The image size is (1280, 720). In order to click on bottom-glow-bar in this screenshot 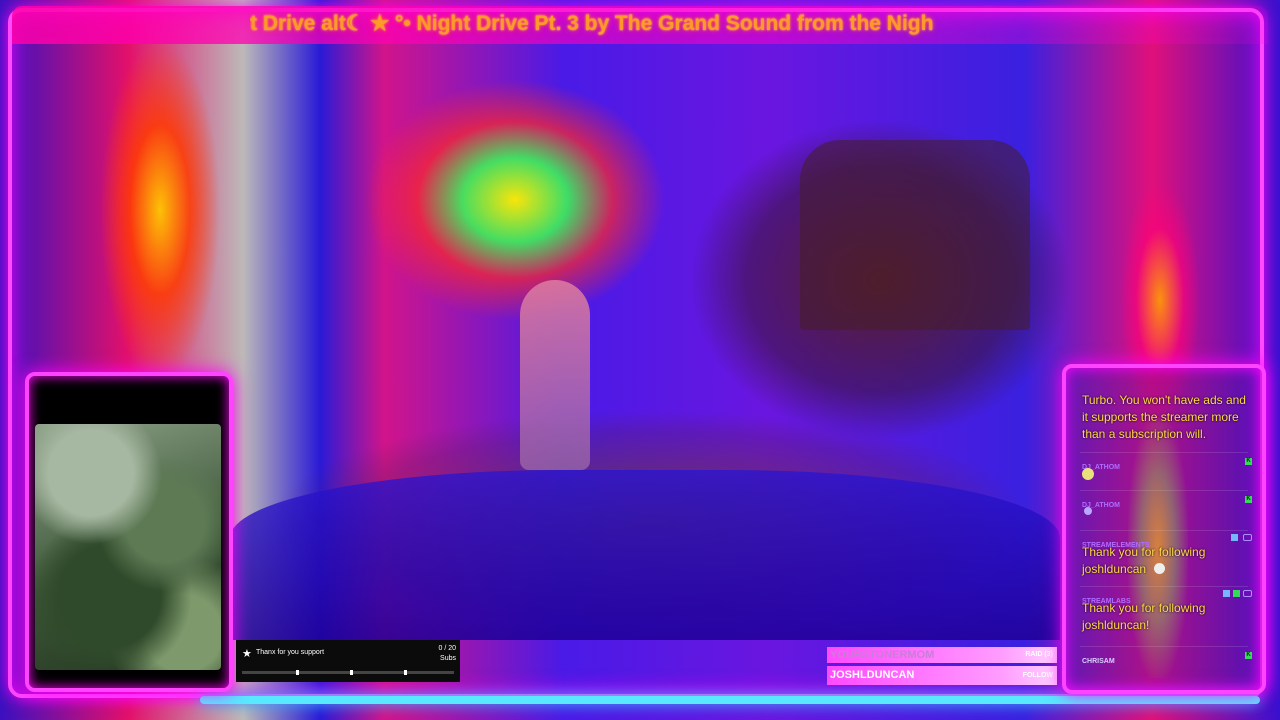, I will do `click(730, 700)`.